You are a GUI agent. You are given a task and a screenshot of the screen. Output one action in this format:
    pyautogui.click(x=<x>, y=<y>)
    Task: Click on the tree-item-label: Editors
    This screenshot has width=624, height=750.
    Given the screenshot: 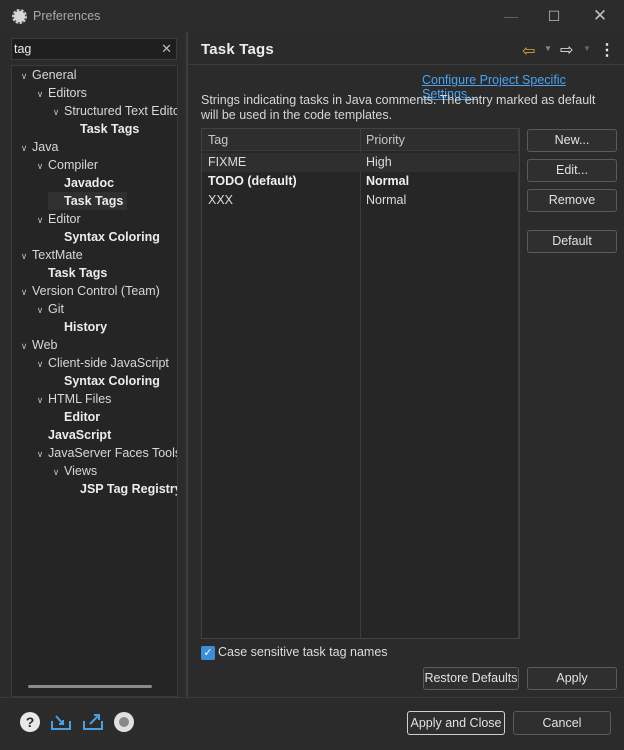 What is the action you would take?
    pyautogui.click(x=67, y=93)
    